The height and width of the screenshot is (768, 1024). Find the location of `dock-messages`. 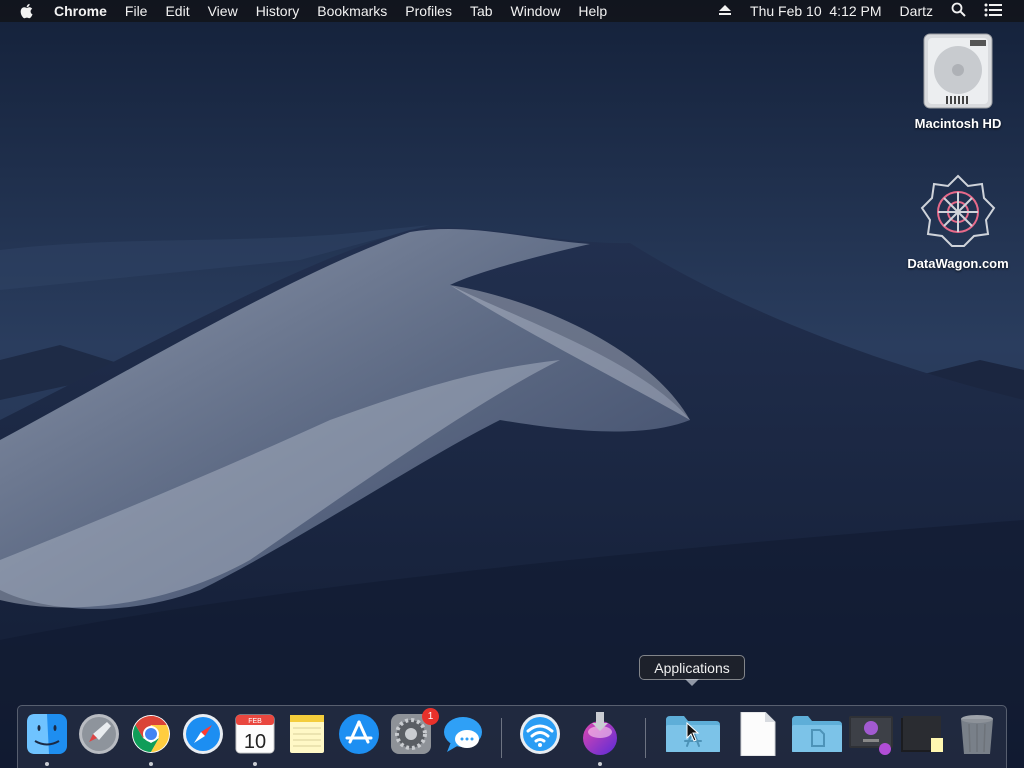

dock-messages is located at coordinates (463, 734).